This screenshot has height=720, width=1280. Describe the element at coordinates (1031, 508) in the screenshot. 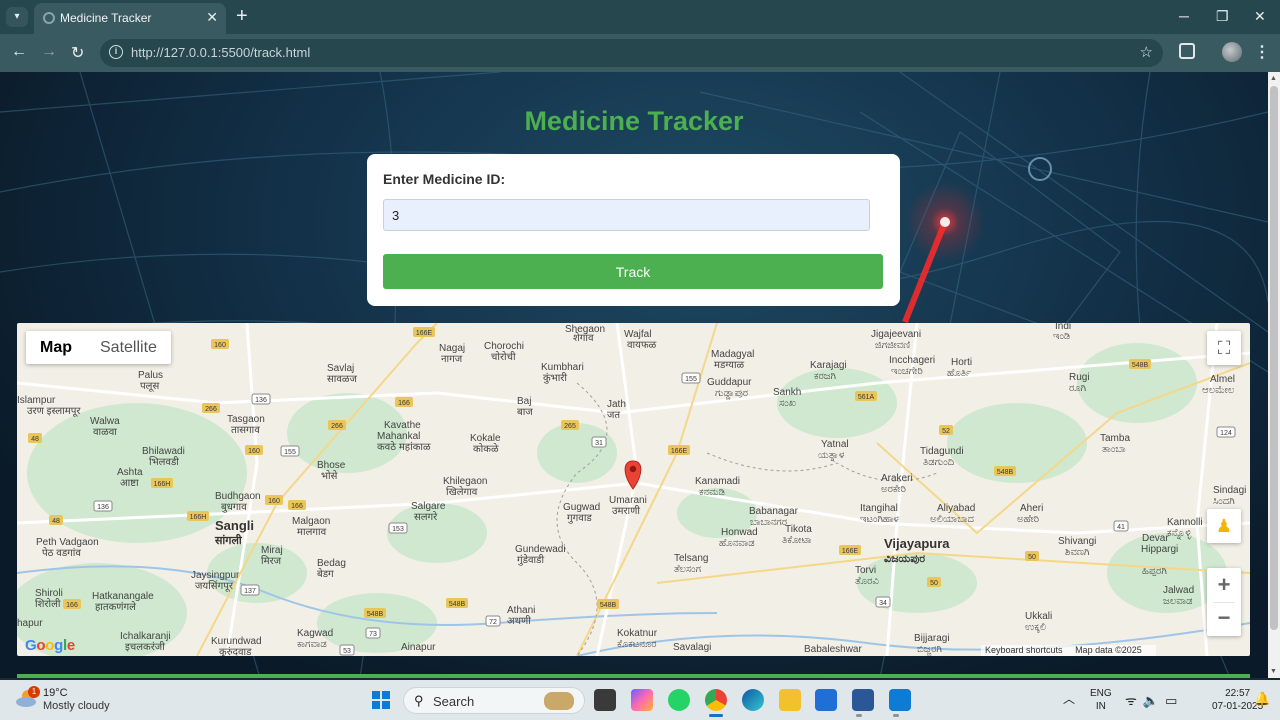

I see `map-label-aheri: Aheri` at that location.